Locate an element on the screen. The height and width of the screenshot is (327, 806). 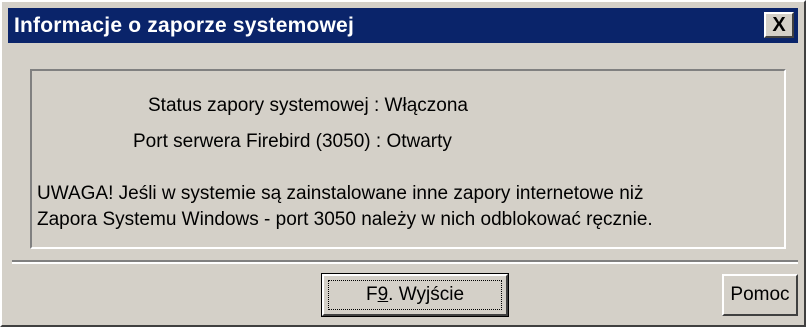
firewall-status-row: Status zapory systemowej : Włączona is located at coordinates (308, 106).